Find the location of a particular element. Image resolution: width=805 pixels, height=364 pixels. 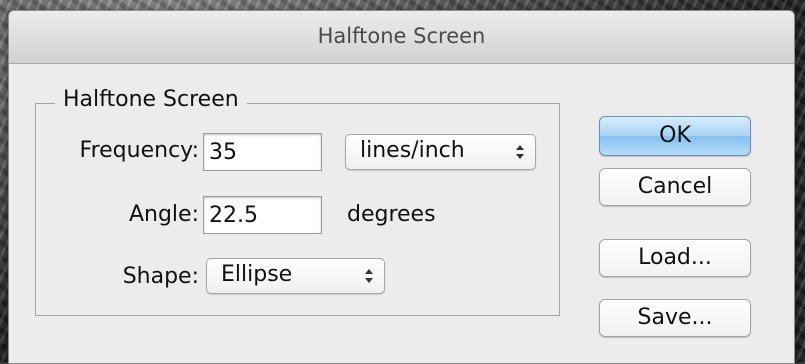

shape-label: Shape: is located at coordinates (160, 276).